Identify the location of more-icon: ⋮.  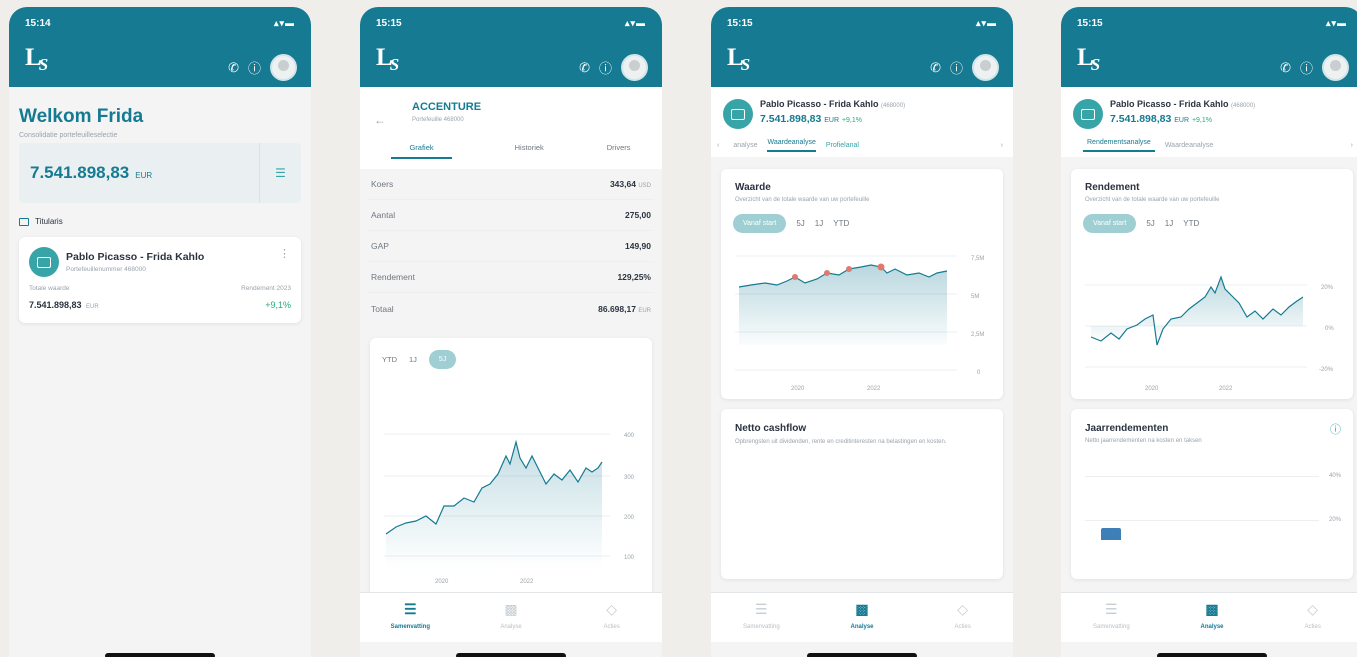
(284, 253).